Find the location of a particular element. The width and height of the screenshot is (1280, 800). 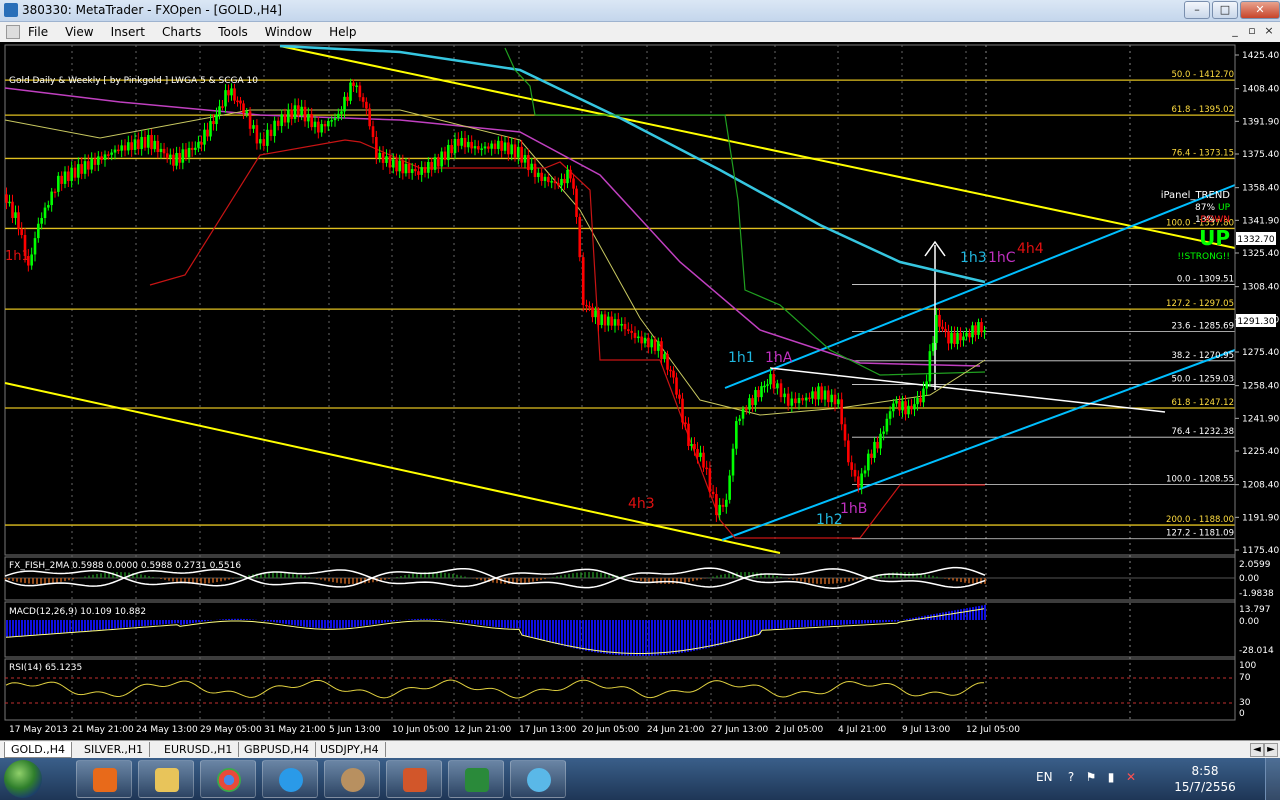

chart-restore-button: ▫ is located at coordinates (1252, 31).